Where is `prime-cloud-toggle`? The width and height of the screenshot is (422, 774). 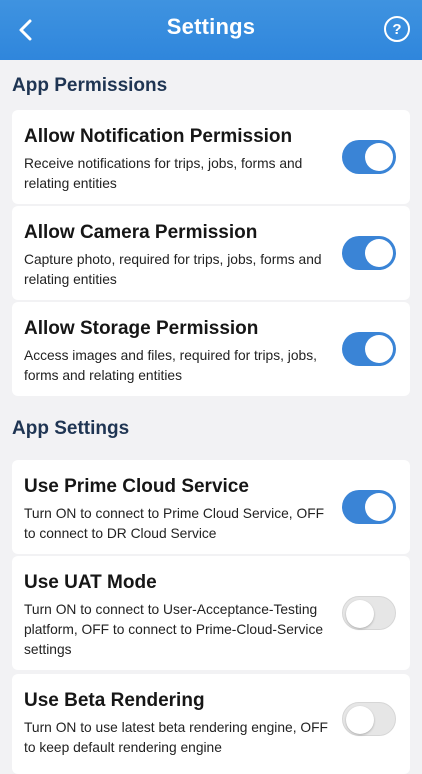 prime-cloud-toggle is located at coordinates (369, 507).